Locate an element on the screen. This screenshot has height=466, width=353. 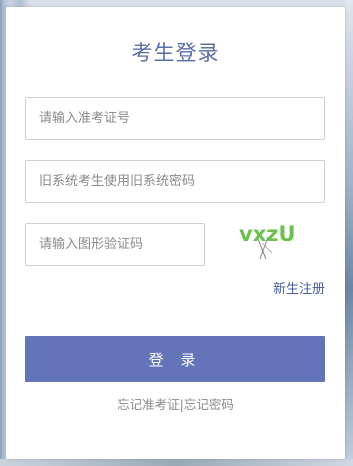
background-edge-right is located at coordinates (349, 233).